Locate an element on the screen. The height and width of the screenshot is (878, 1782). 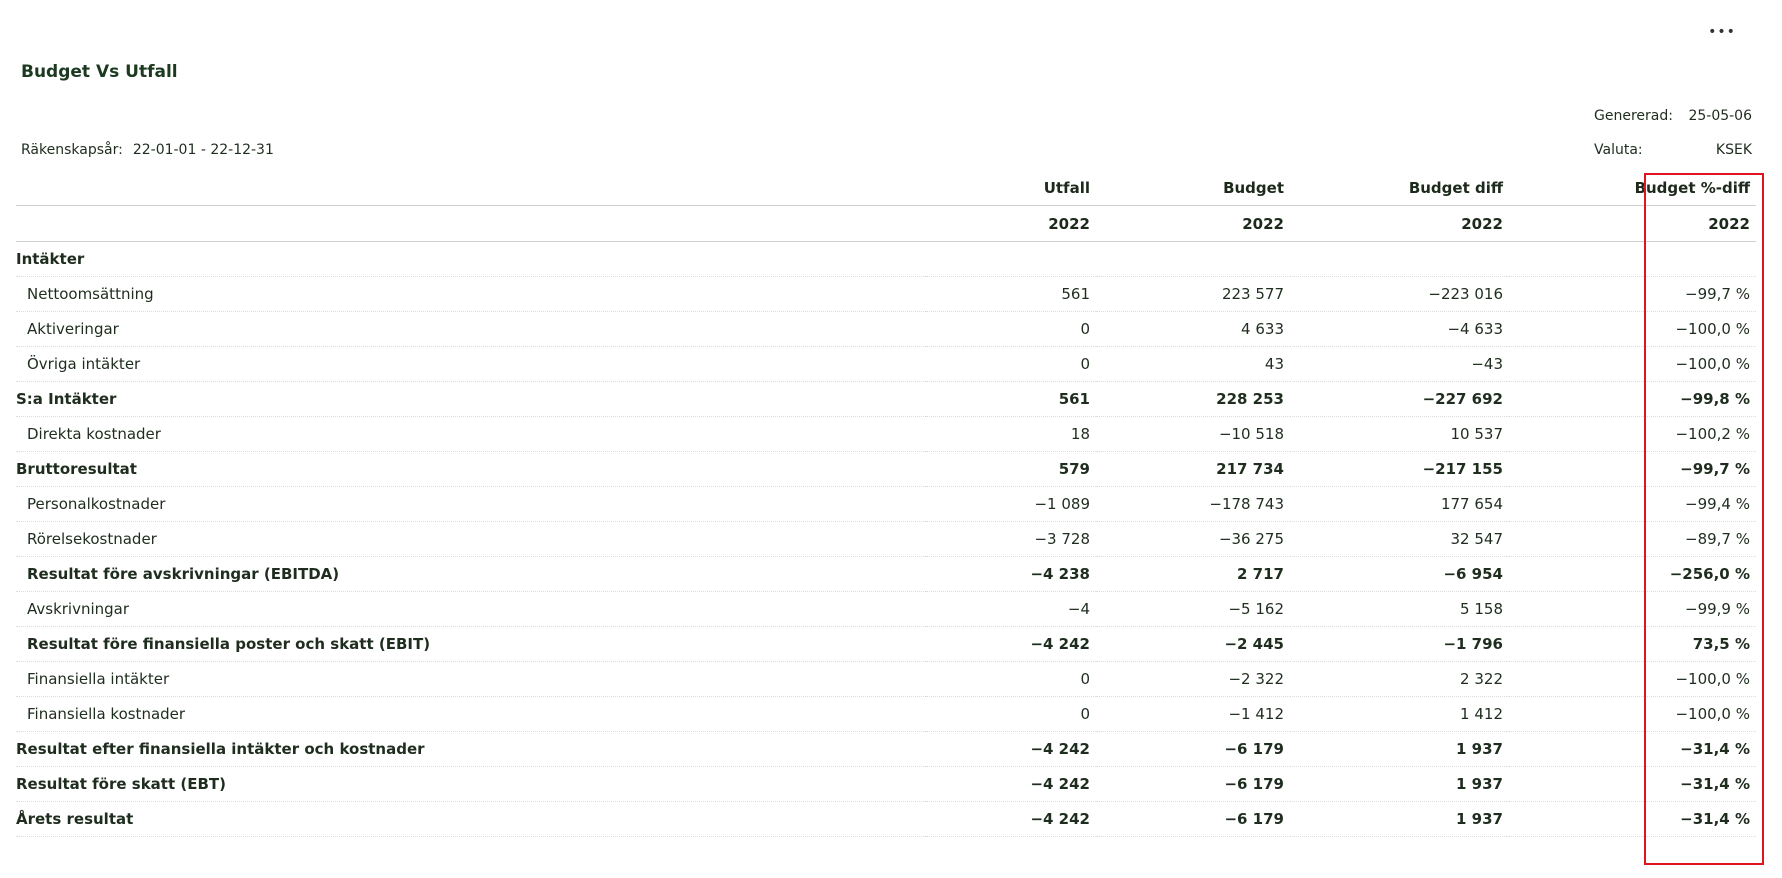
fiscal-year-label: Räkenskapsår: is located at coordinates (72, 150).